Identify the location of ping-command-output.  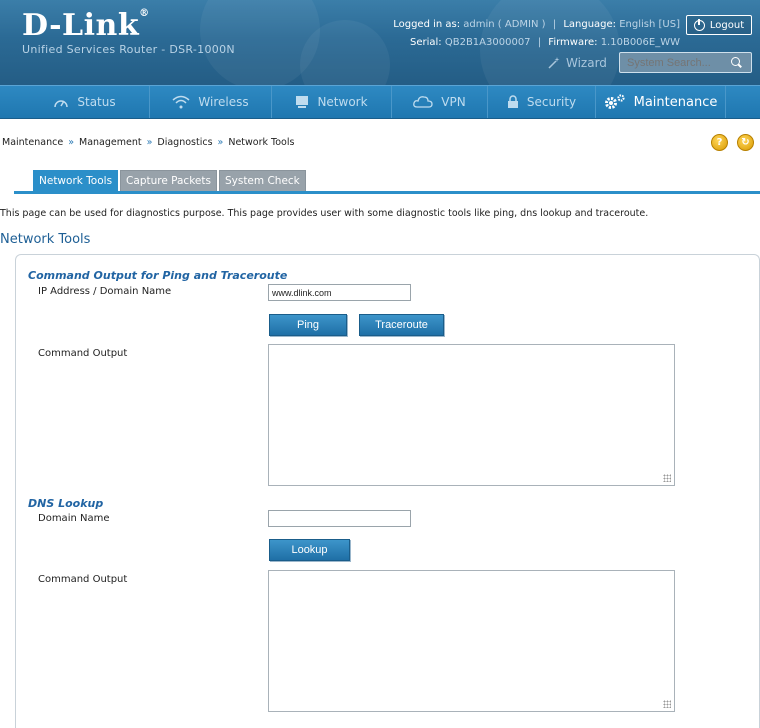
(471, 415).